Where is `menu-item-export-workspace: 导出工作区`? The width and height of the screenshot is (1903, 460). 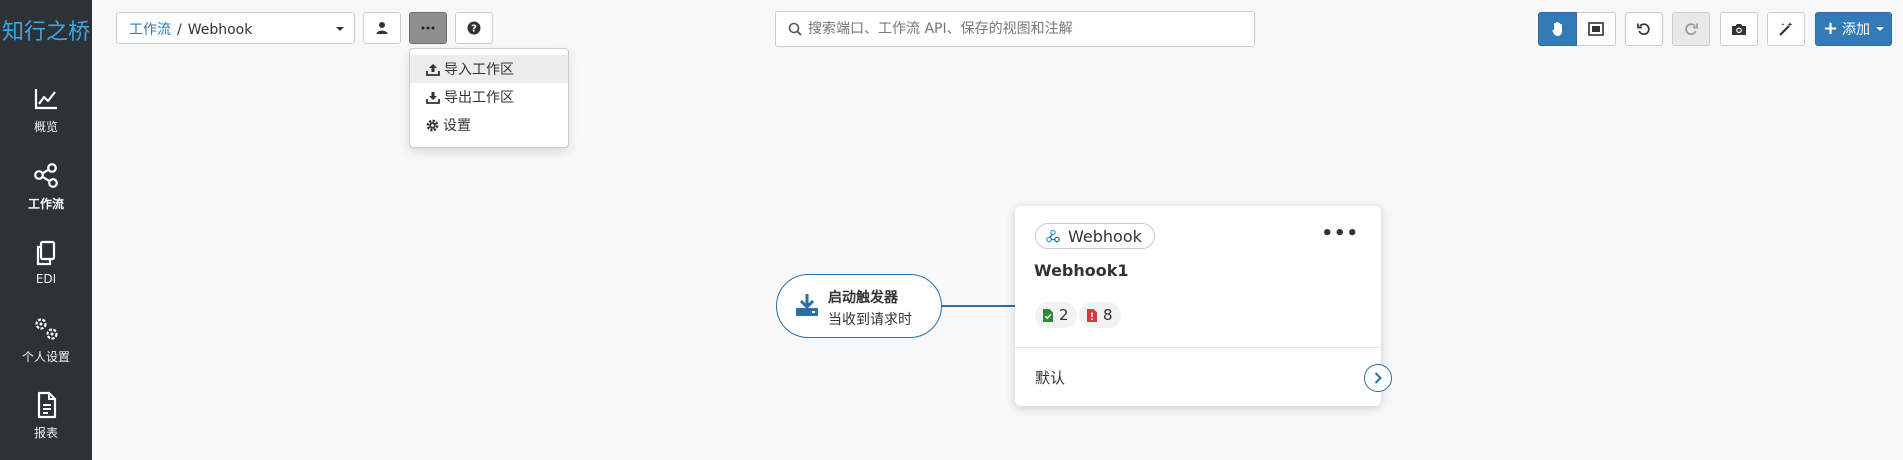 menu-item-export-workspace: 导出工作区 is located at coordinates (489, 97).